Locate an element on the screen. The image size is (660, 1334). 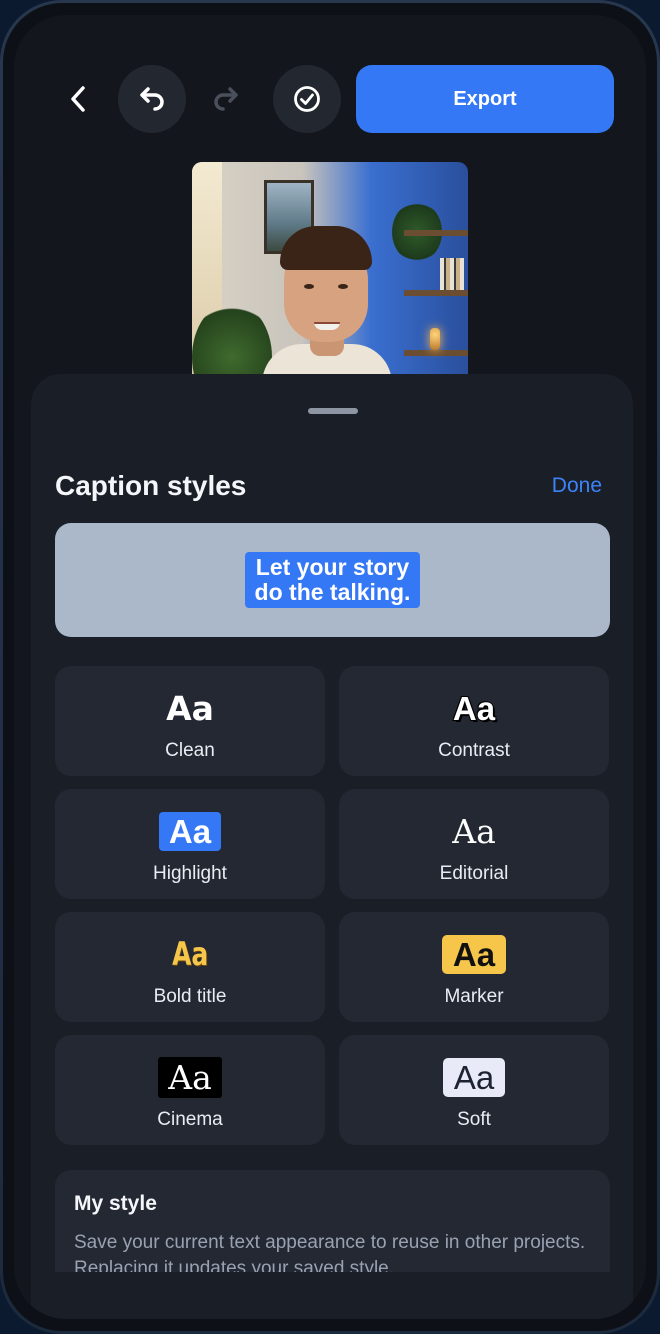
style-tile-bold-title: Aa Bold title is located at coordinates (190, 967).